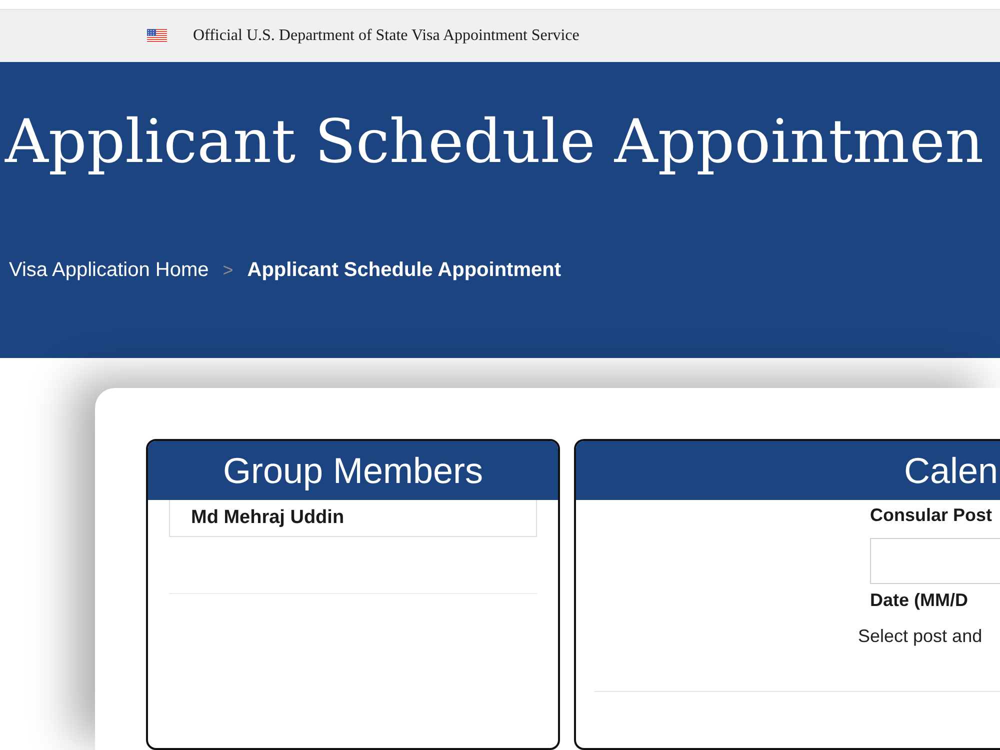 The image size is (1000, 750). What do you see at coordinates (494, 142) in the screenshot?
I see `page-title: Applicant Schedule Appointmen` at bounding box center [494, 142].